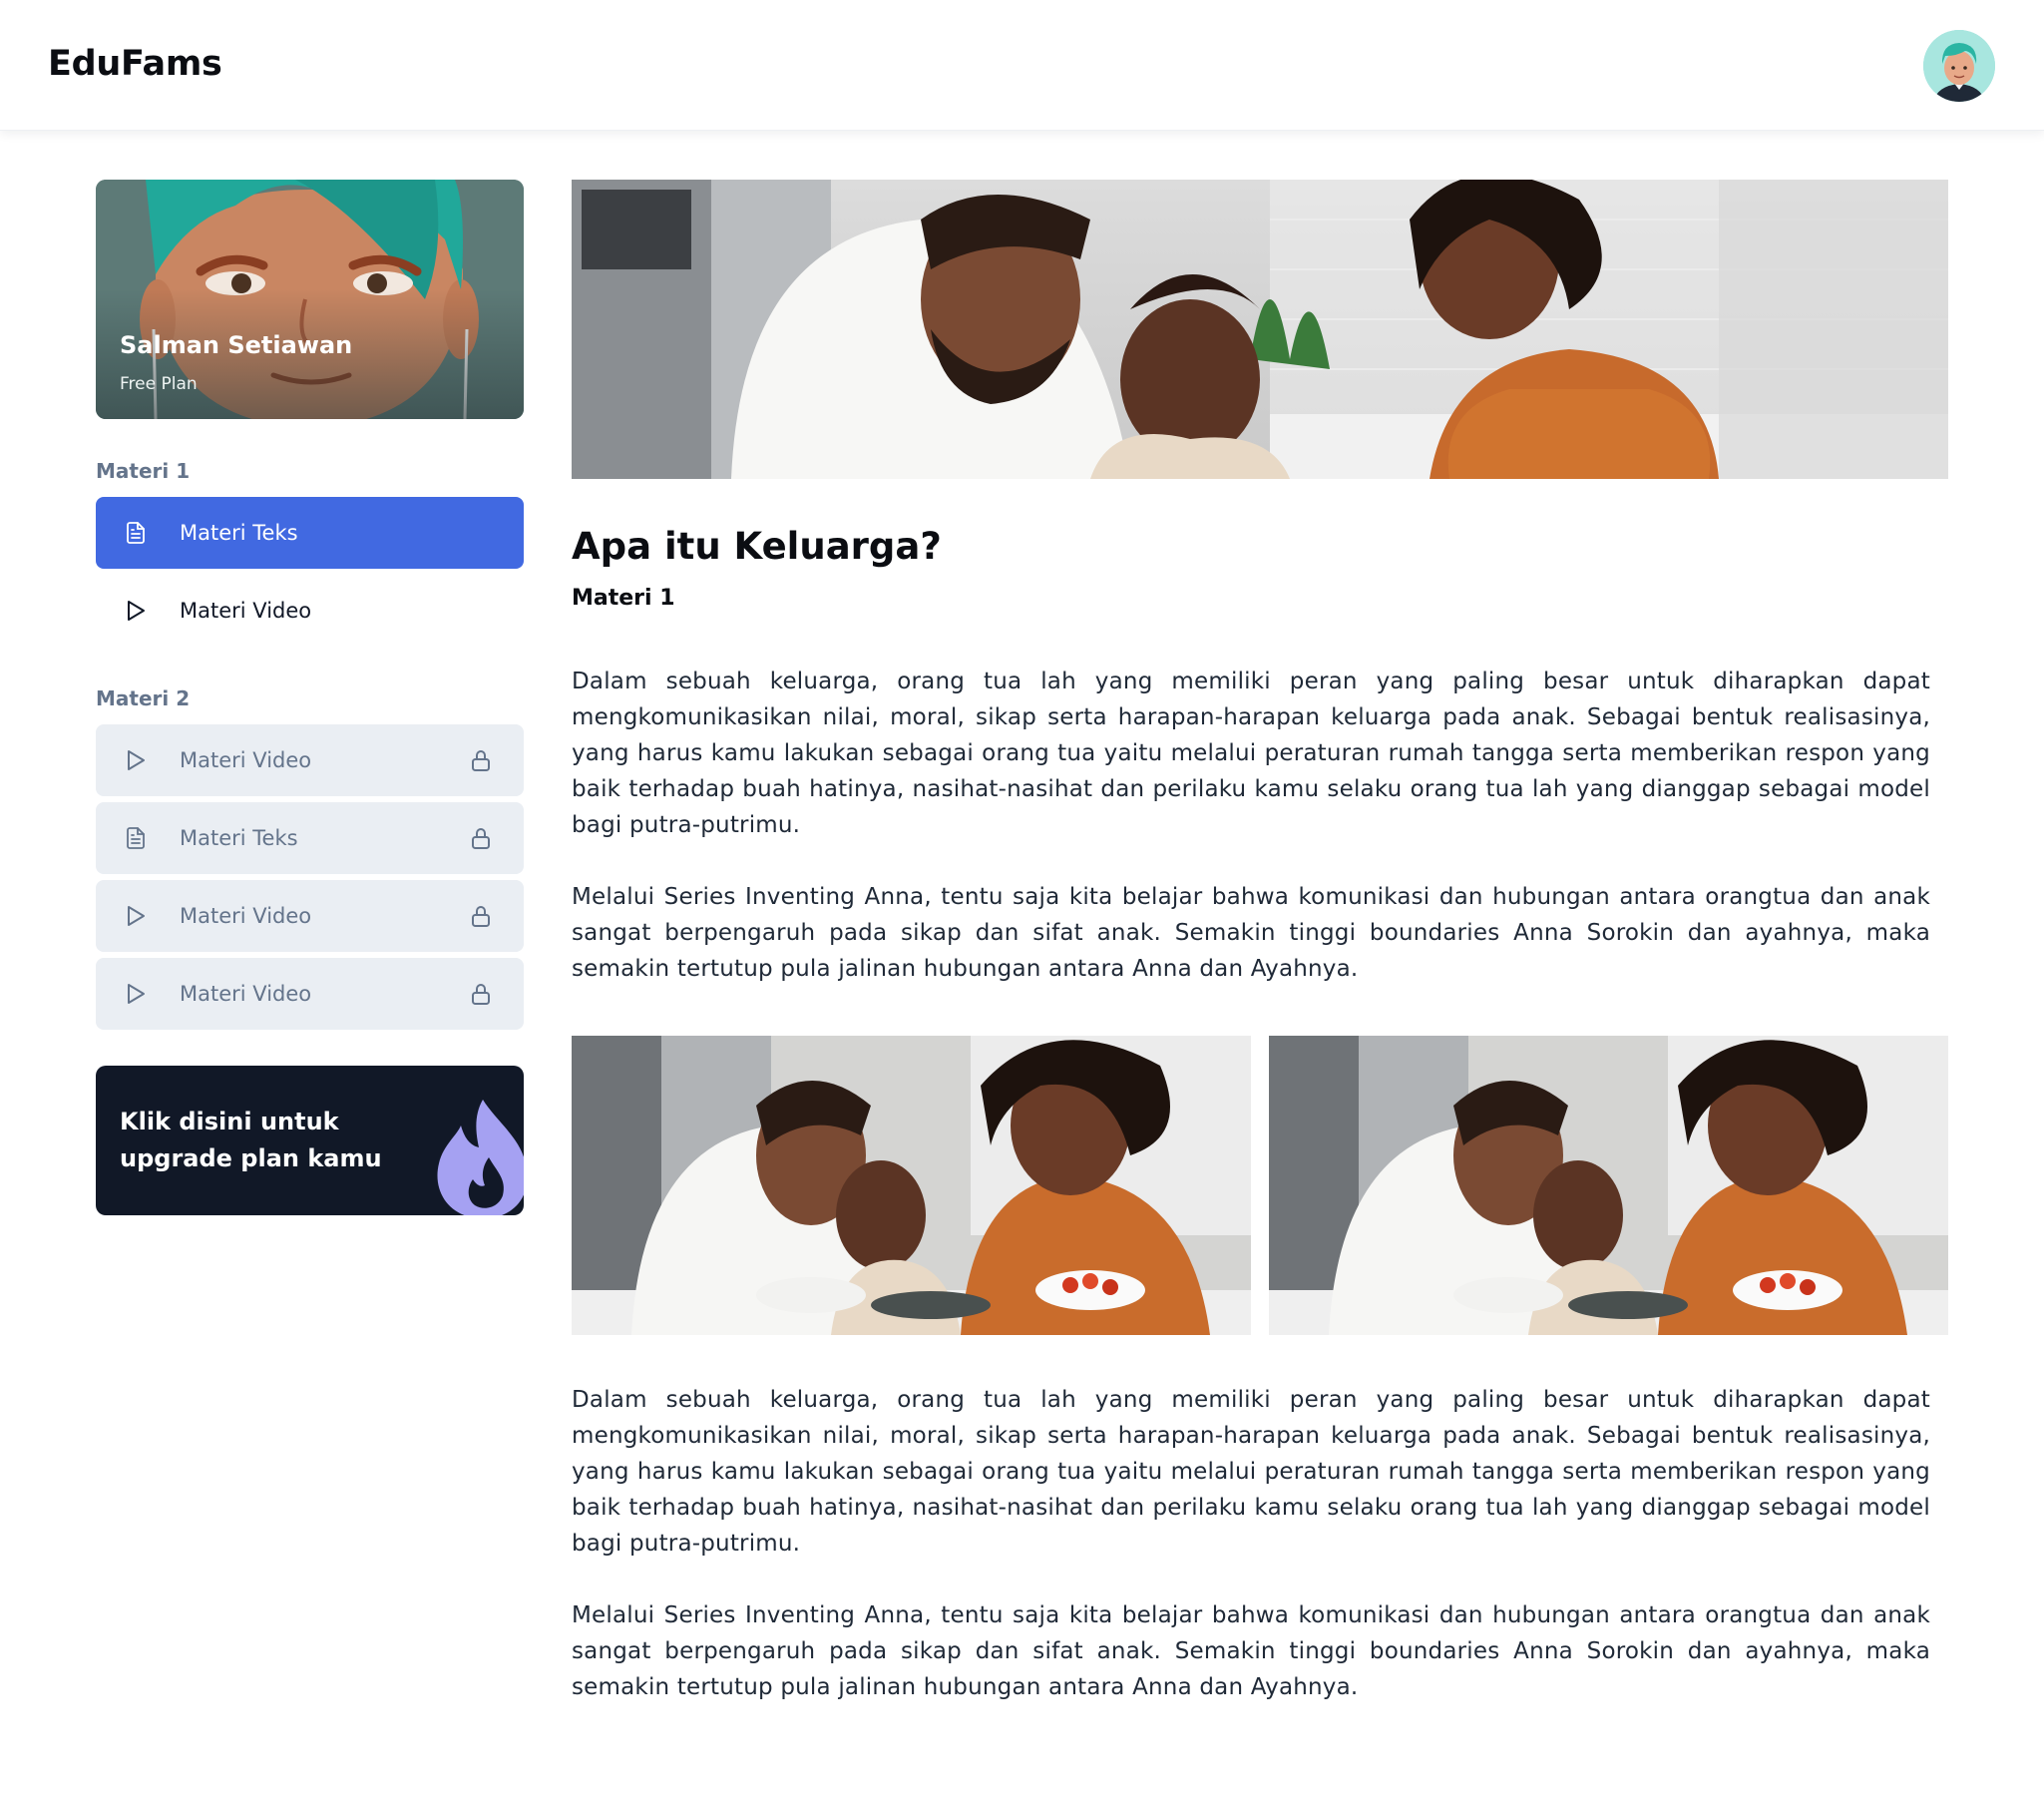 The height and width of the screenshot is (1802, 2044). I want to click on sidebar-item-locked-teks: Materi Teks, so click(310, 838).